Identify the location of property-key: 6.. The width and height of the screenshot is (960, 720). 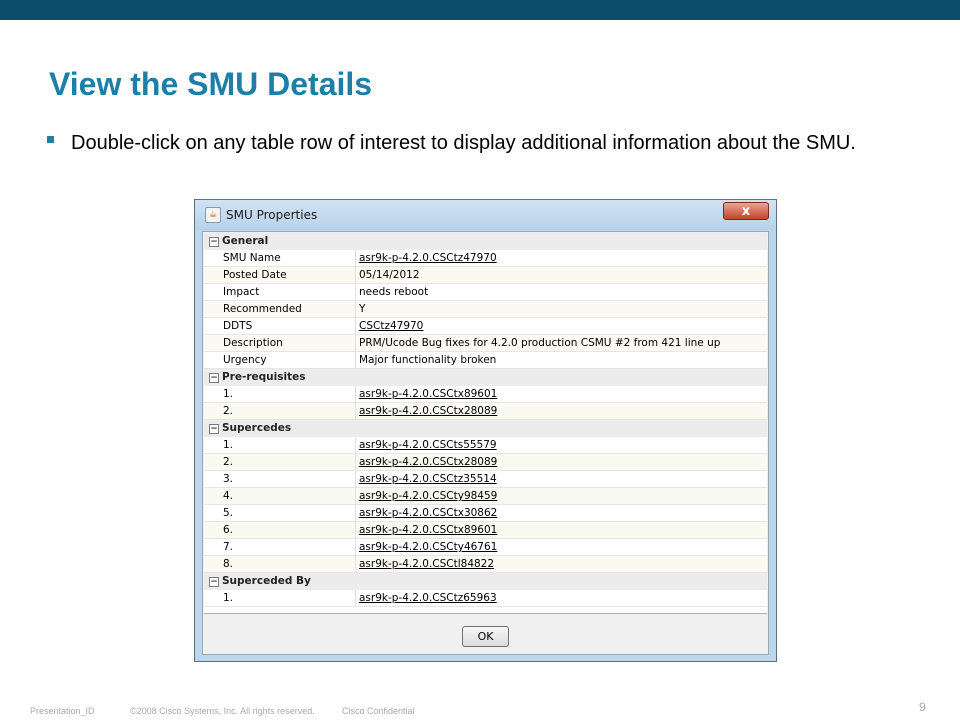
(228, 530).